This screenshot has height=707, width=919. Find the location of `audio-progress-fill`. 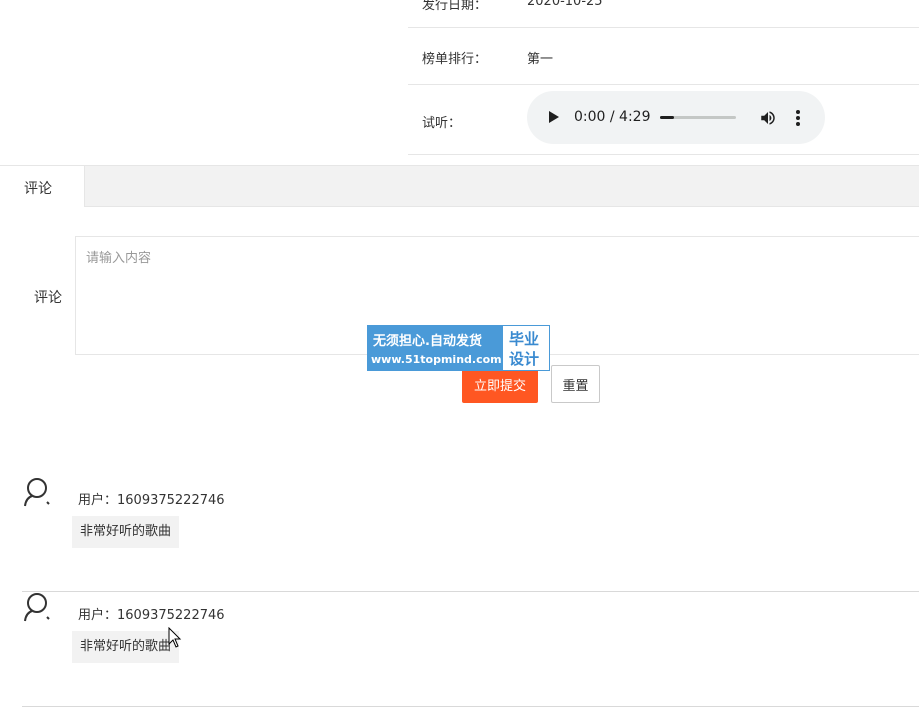

audio-progress-fill is located at coordinates (667, 117).